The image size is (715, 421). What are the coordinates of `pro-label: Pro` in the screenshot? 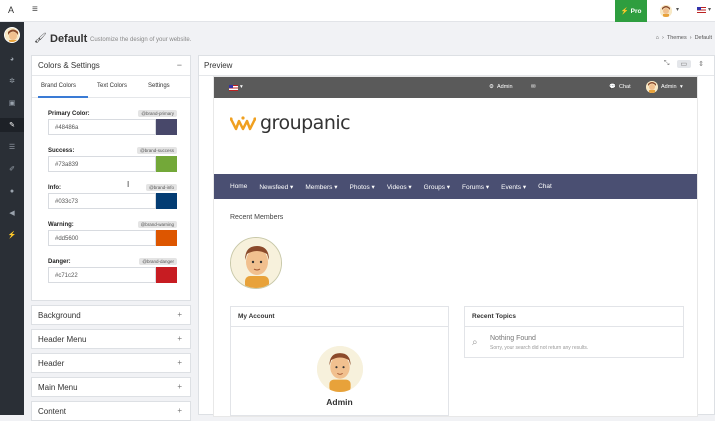 It's located at (636, 11).